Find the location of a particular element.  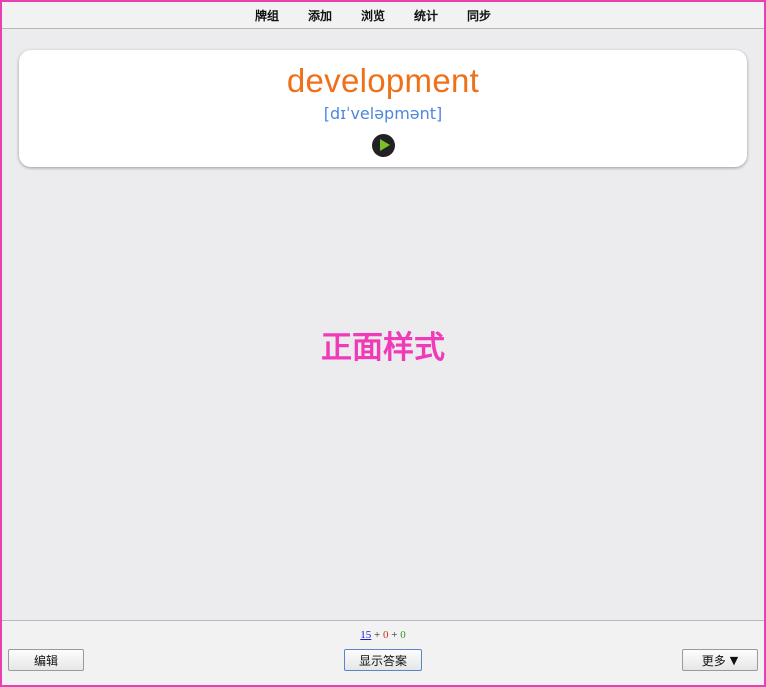

show-answer-button: 显示答案 is located at coordinates (383, 660).